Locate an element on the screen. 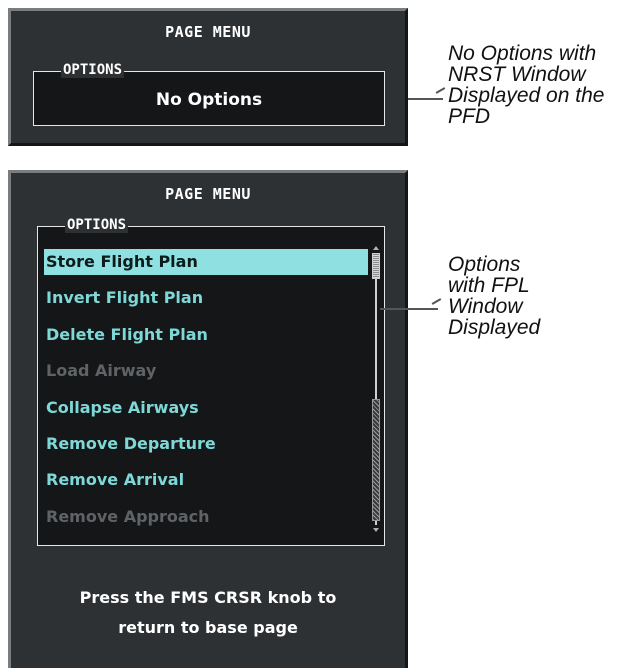 The height and width of the screenshot is (668, 620). callout-leader-bottom-tail is located at coordinates (436, 301).